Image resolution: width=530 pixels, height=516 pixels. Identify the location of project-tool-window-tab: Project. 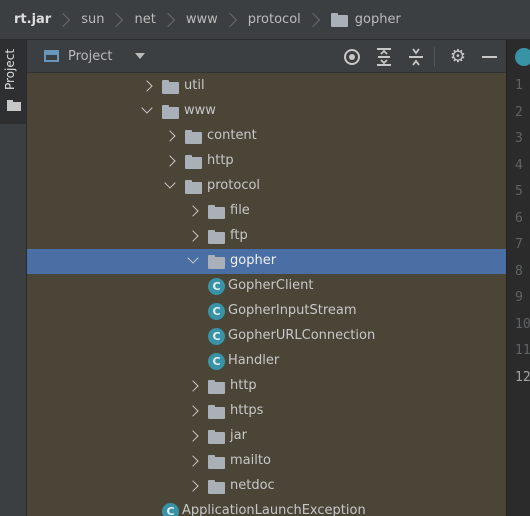
(13, 82).